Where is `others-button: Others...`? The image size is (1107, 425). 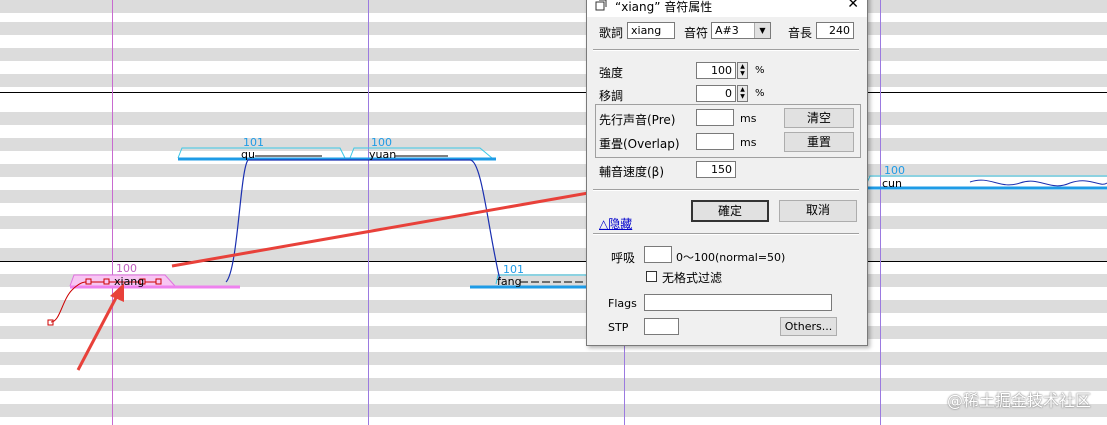 others-button: Others... is located at coordinates (808, 326).